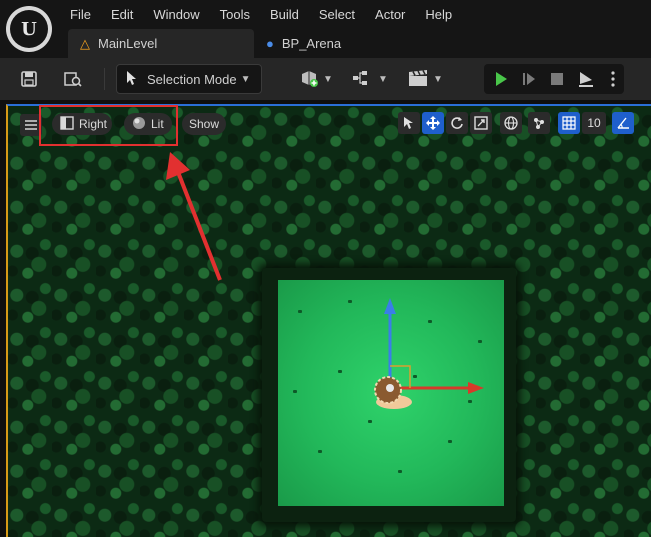  I want to click on menu-actor: Actor, so click(390, 15).